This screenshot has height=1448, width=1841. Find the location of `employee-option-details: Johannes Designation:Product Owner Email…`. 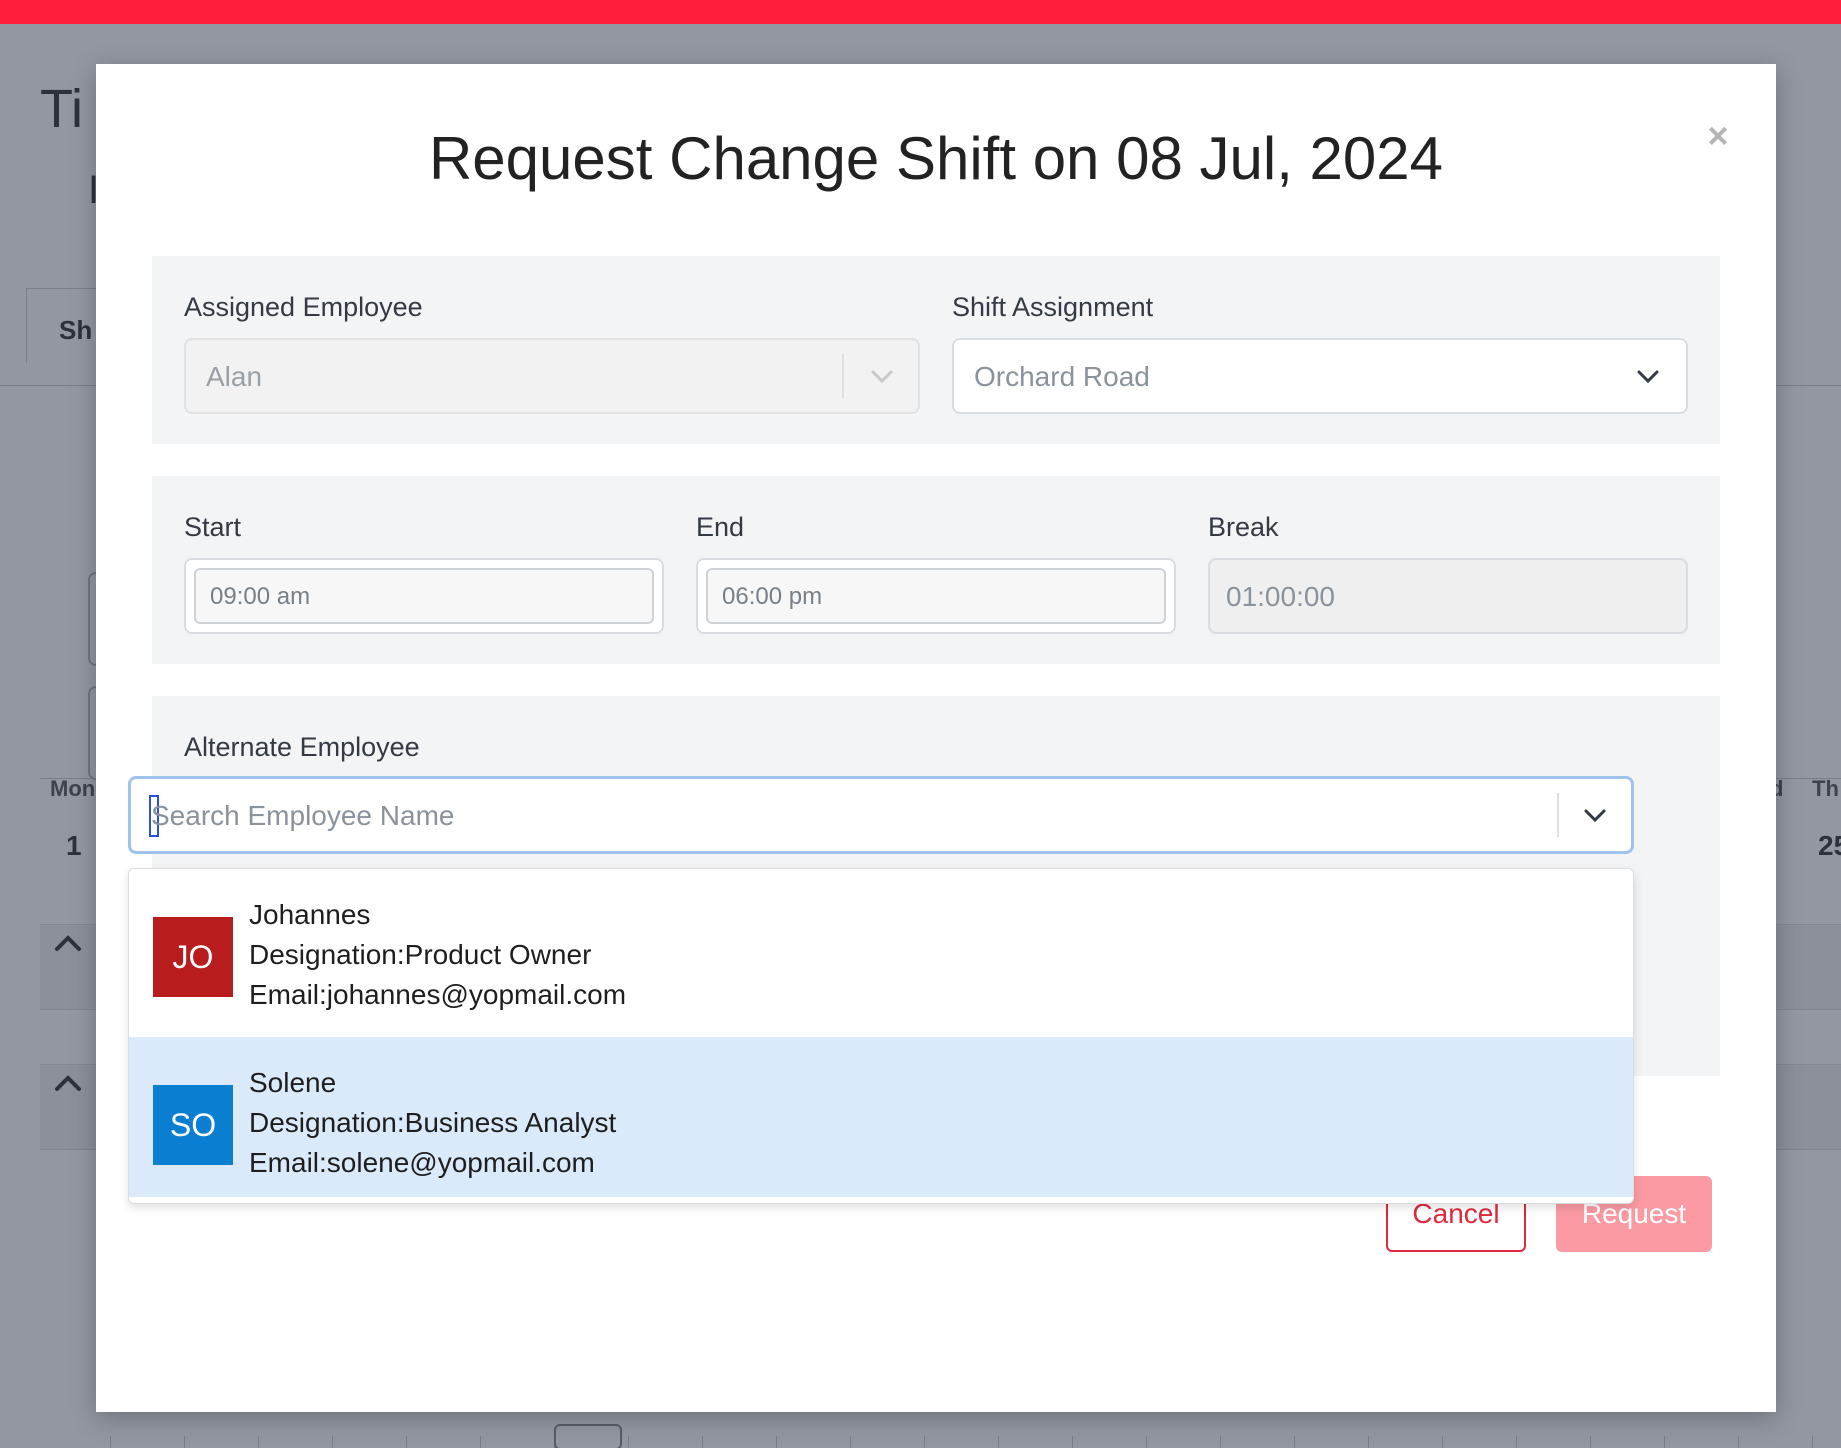

employee-option-details: Johannes Designation:Product Owner Email… is located at coordinates (437, 955).